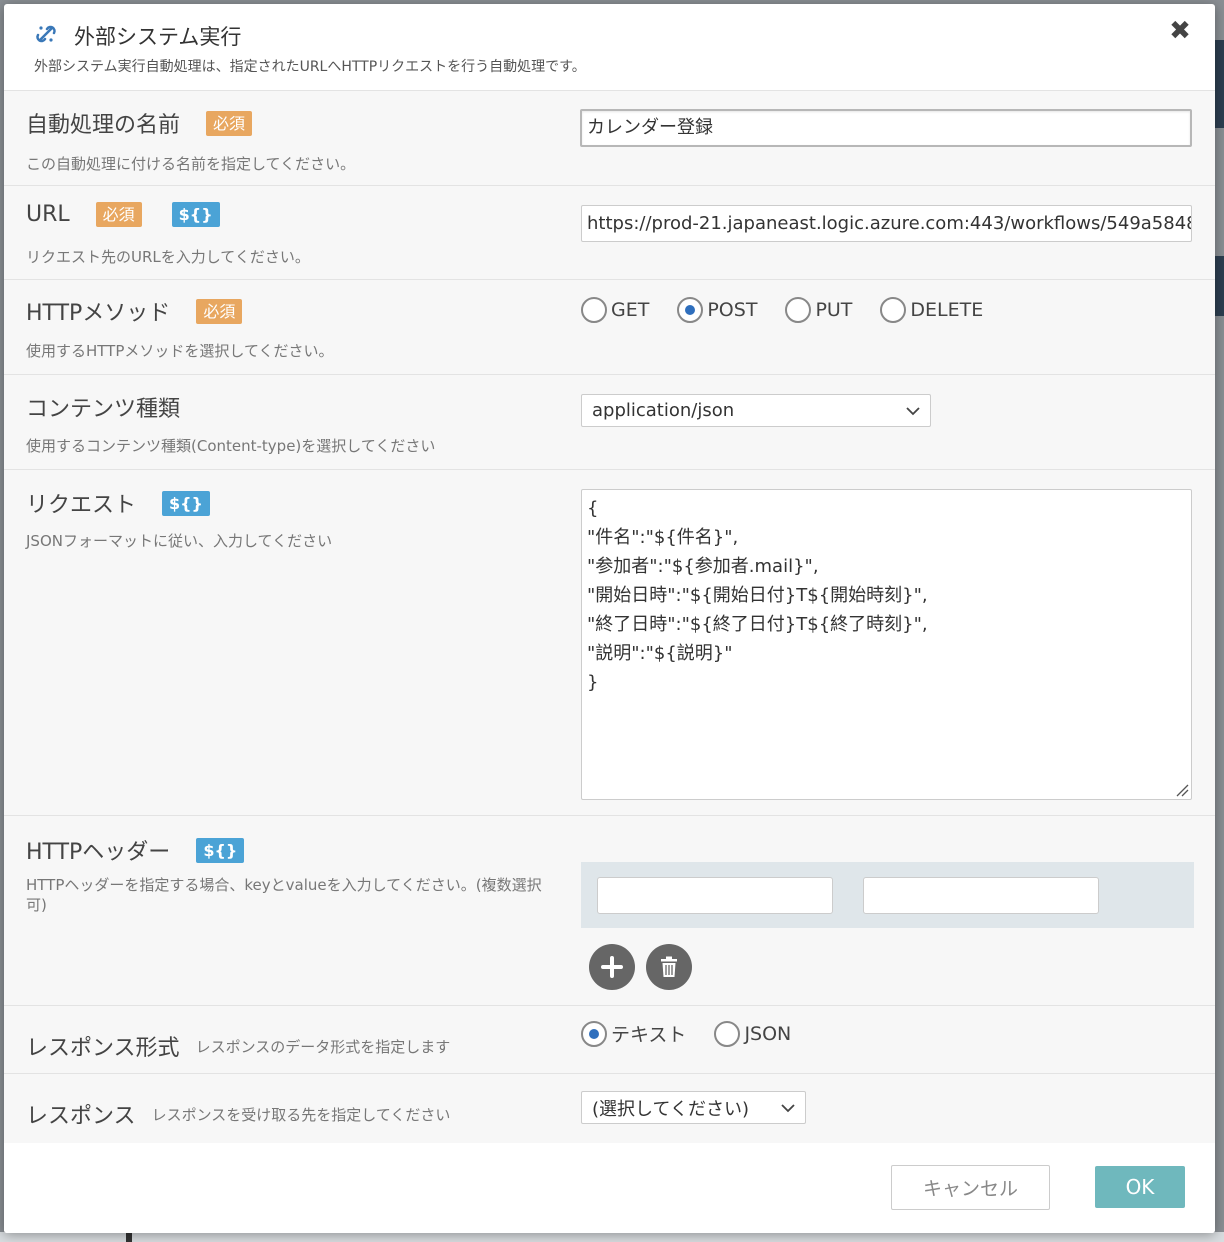  What do you see at coordinates (129, 1237) in the screenshot?
I see `backdrop-bar` at bounding box center [129, 1237].